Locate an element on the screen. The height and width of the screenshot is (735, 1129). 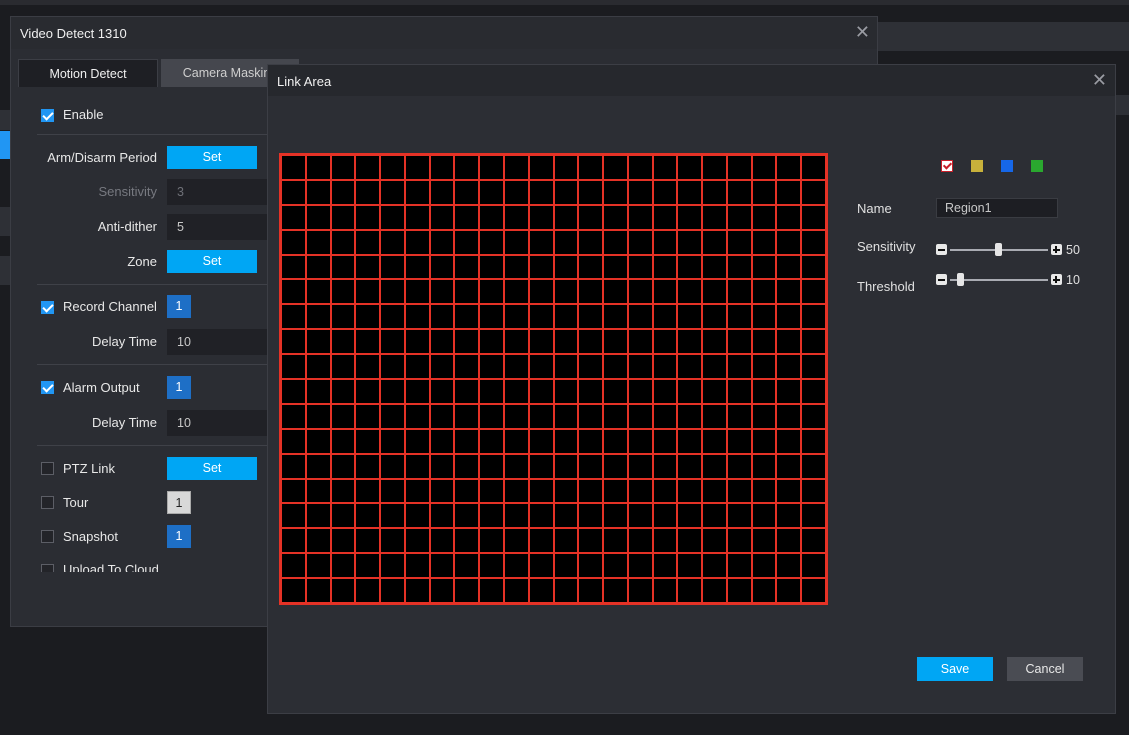
alarm-output-badge: 1 is located at coordinates (179, 387).